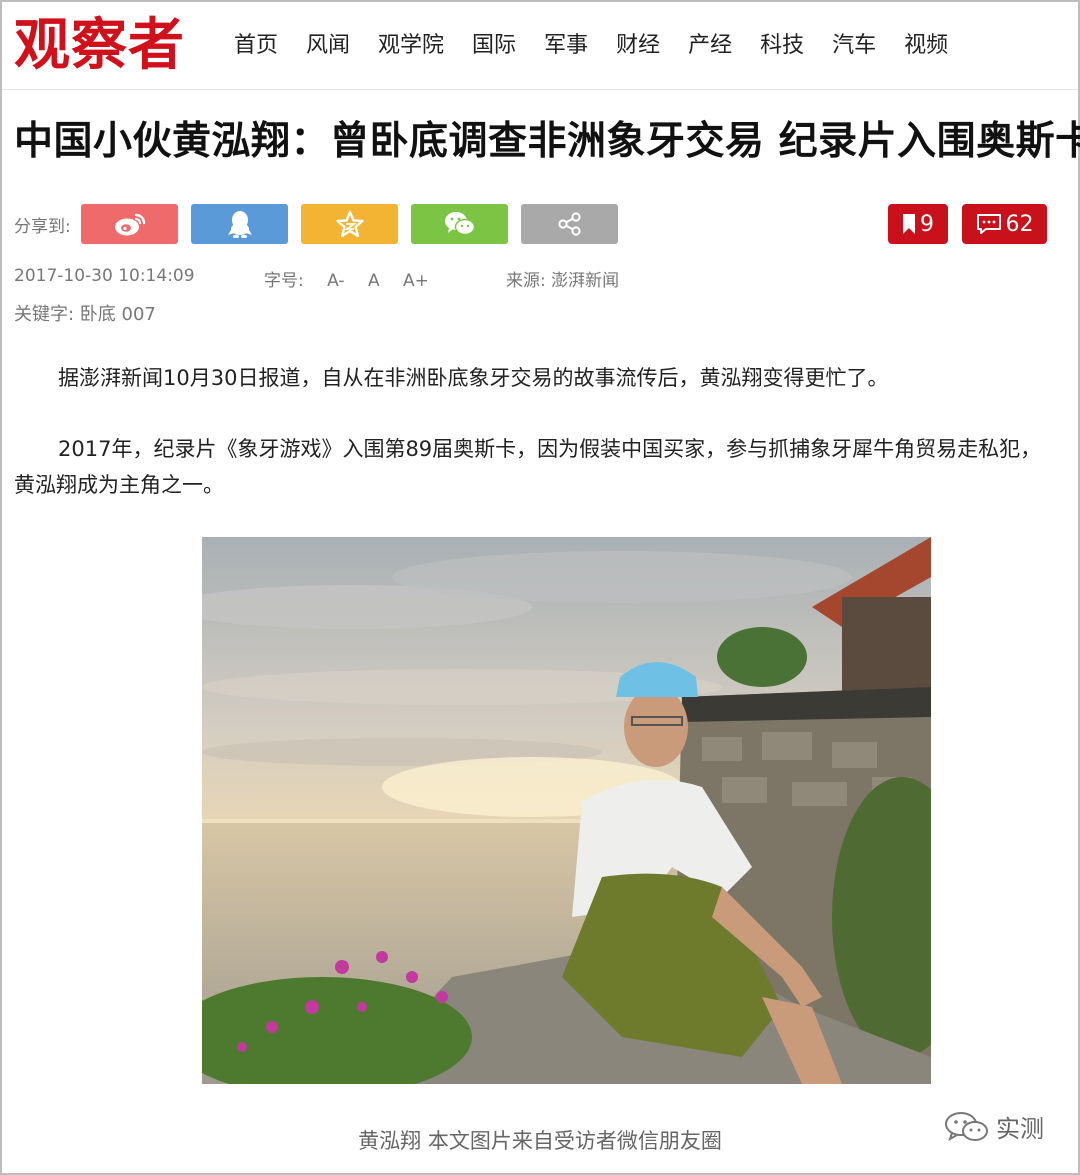 Image resolution: width=1080 pixels, height=1175 pixels. I want to click on article-keywords: 关键字: 卧底 007, so click(85, 314).